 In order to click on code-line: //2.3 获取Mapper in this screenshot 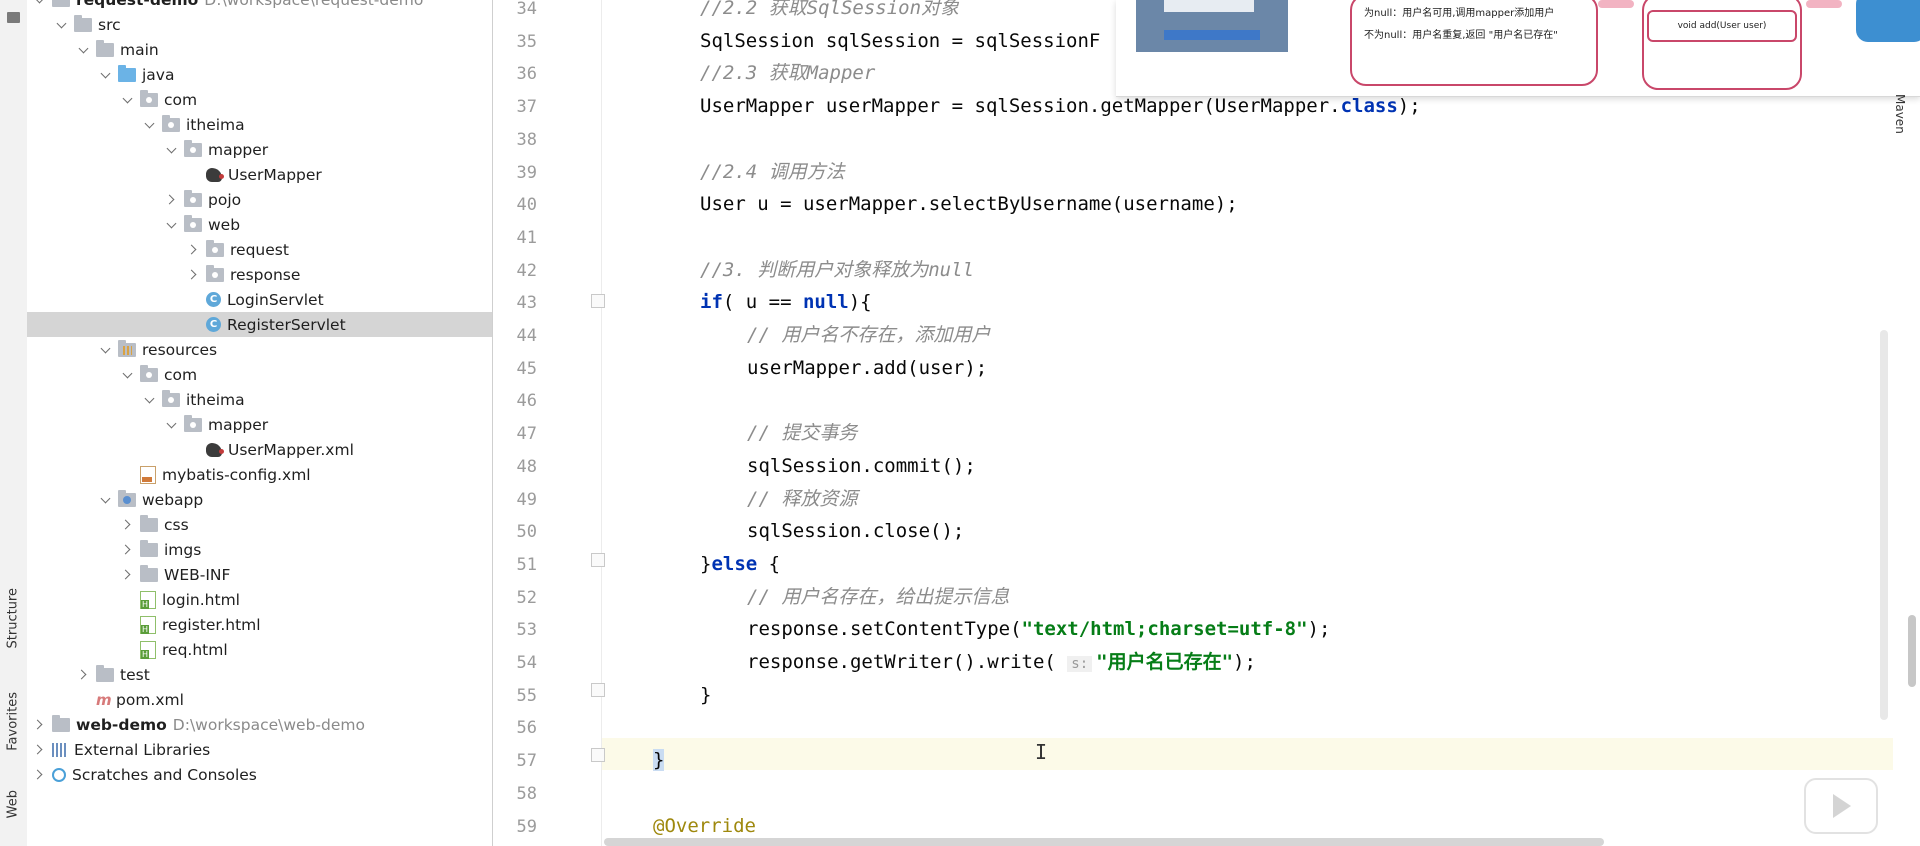, I will do `click(787, 73)`.